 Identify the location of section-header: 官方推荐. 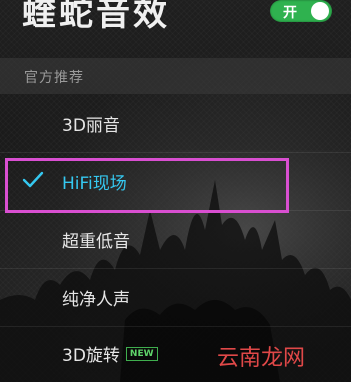
(175, 76).